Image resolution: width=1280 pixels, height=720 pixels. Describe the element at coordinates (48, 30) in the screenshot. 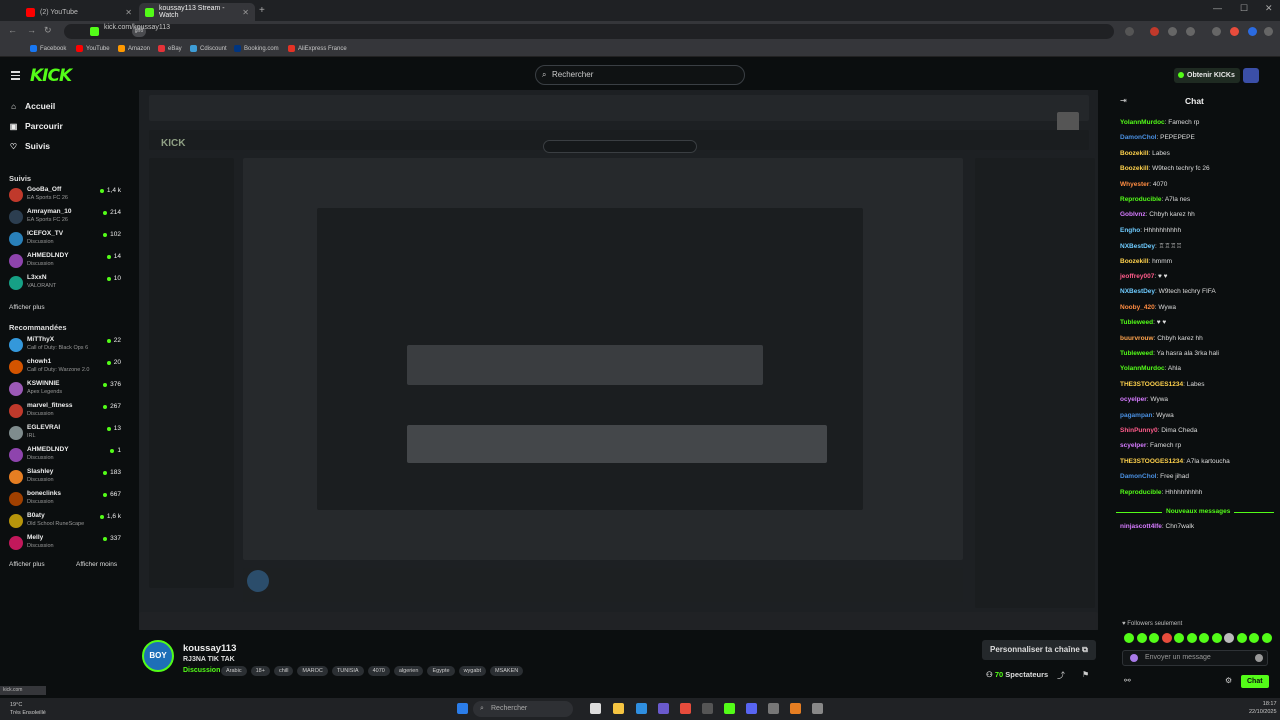

I see `reload-icon: ↻` at that location.